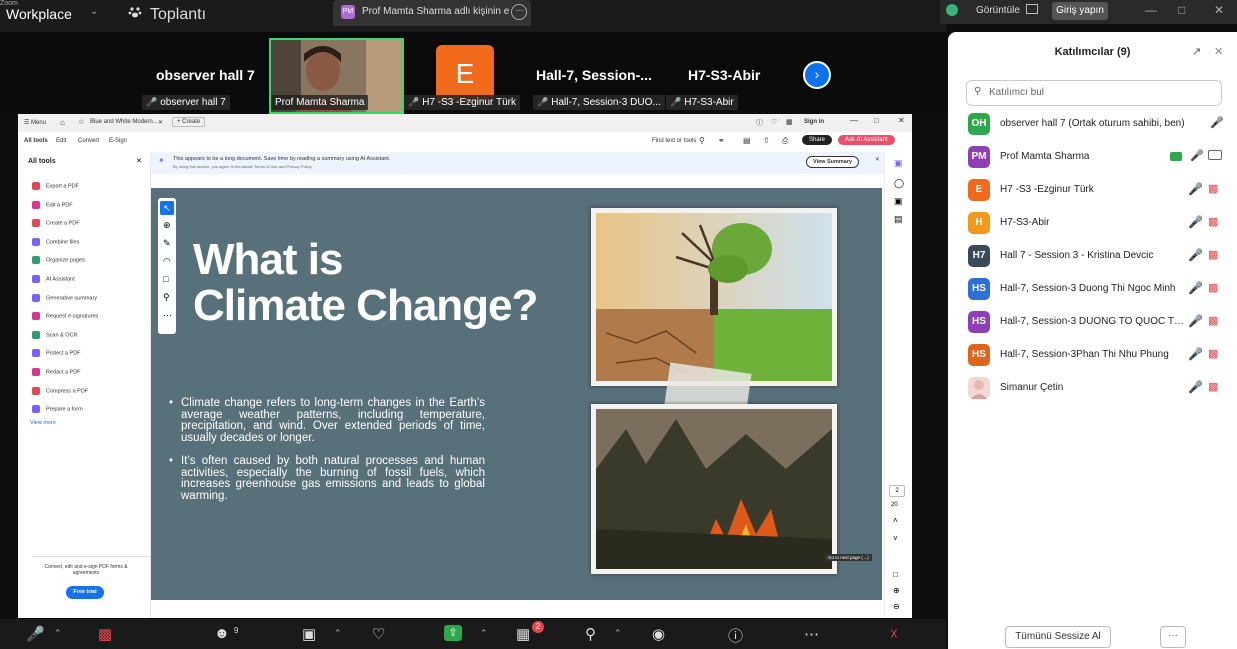  Describe the element at coordinates (52, 205) in the screenshot. I see `tool-edit-pdf: Edit a PDF` at that location.